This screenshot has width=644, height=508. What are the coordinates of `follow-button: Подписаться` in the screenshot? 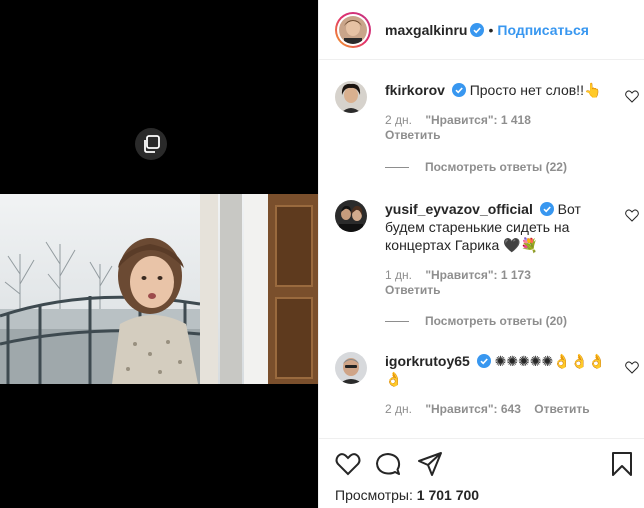 It's located at (543, 30).